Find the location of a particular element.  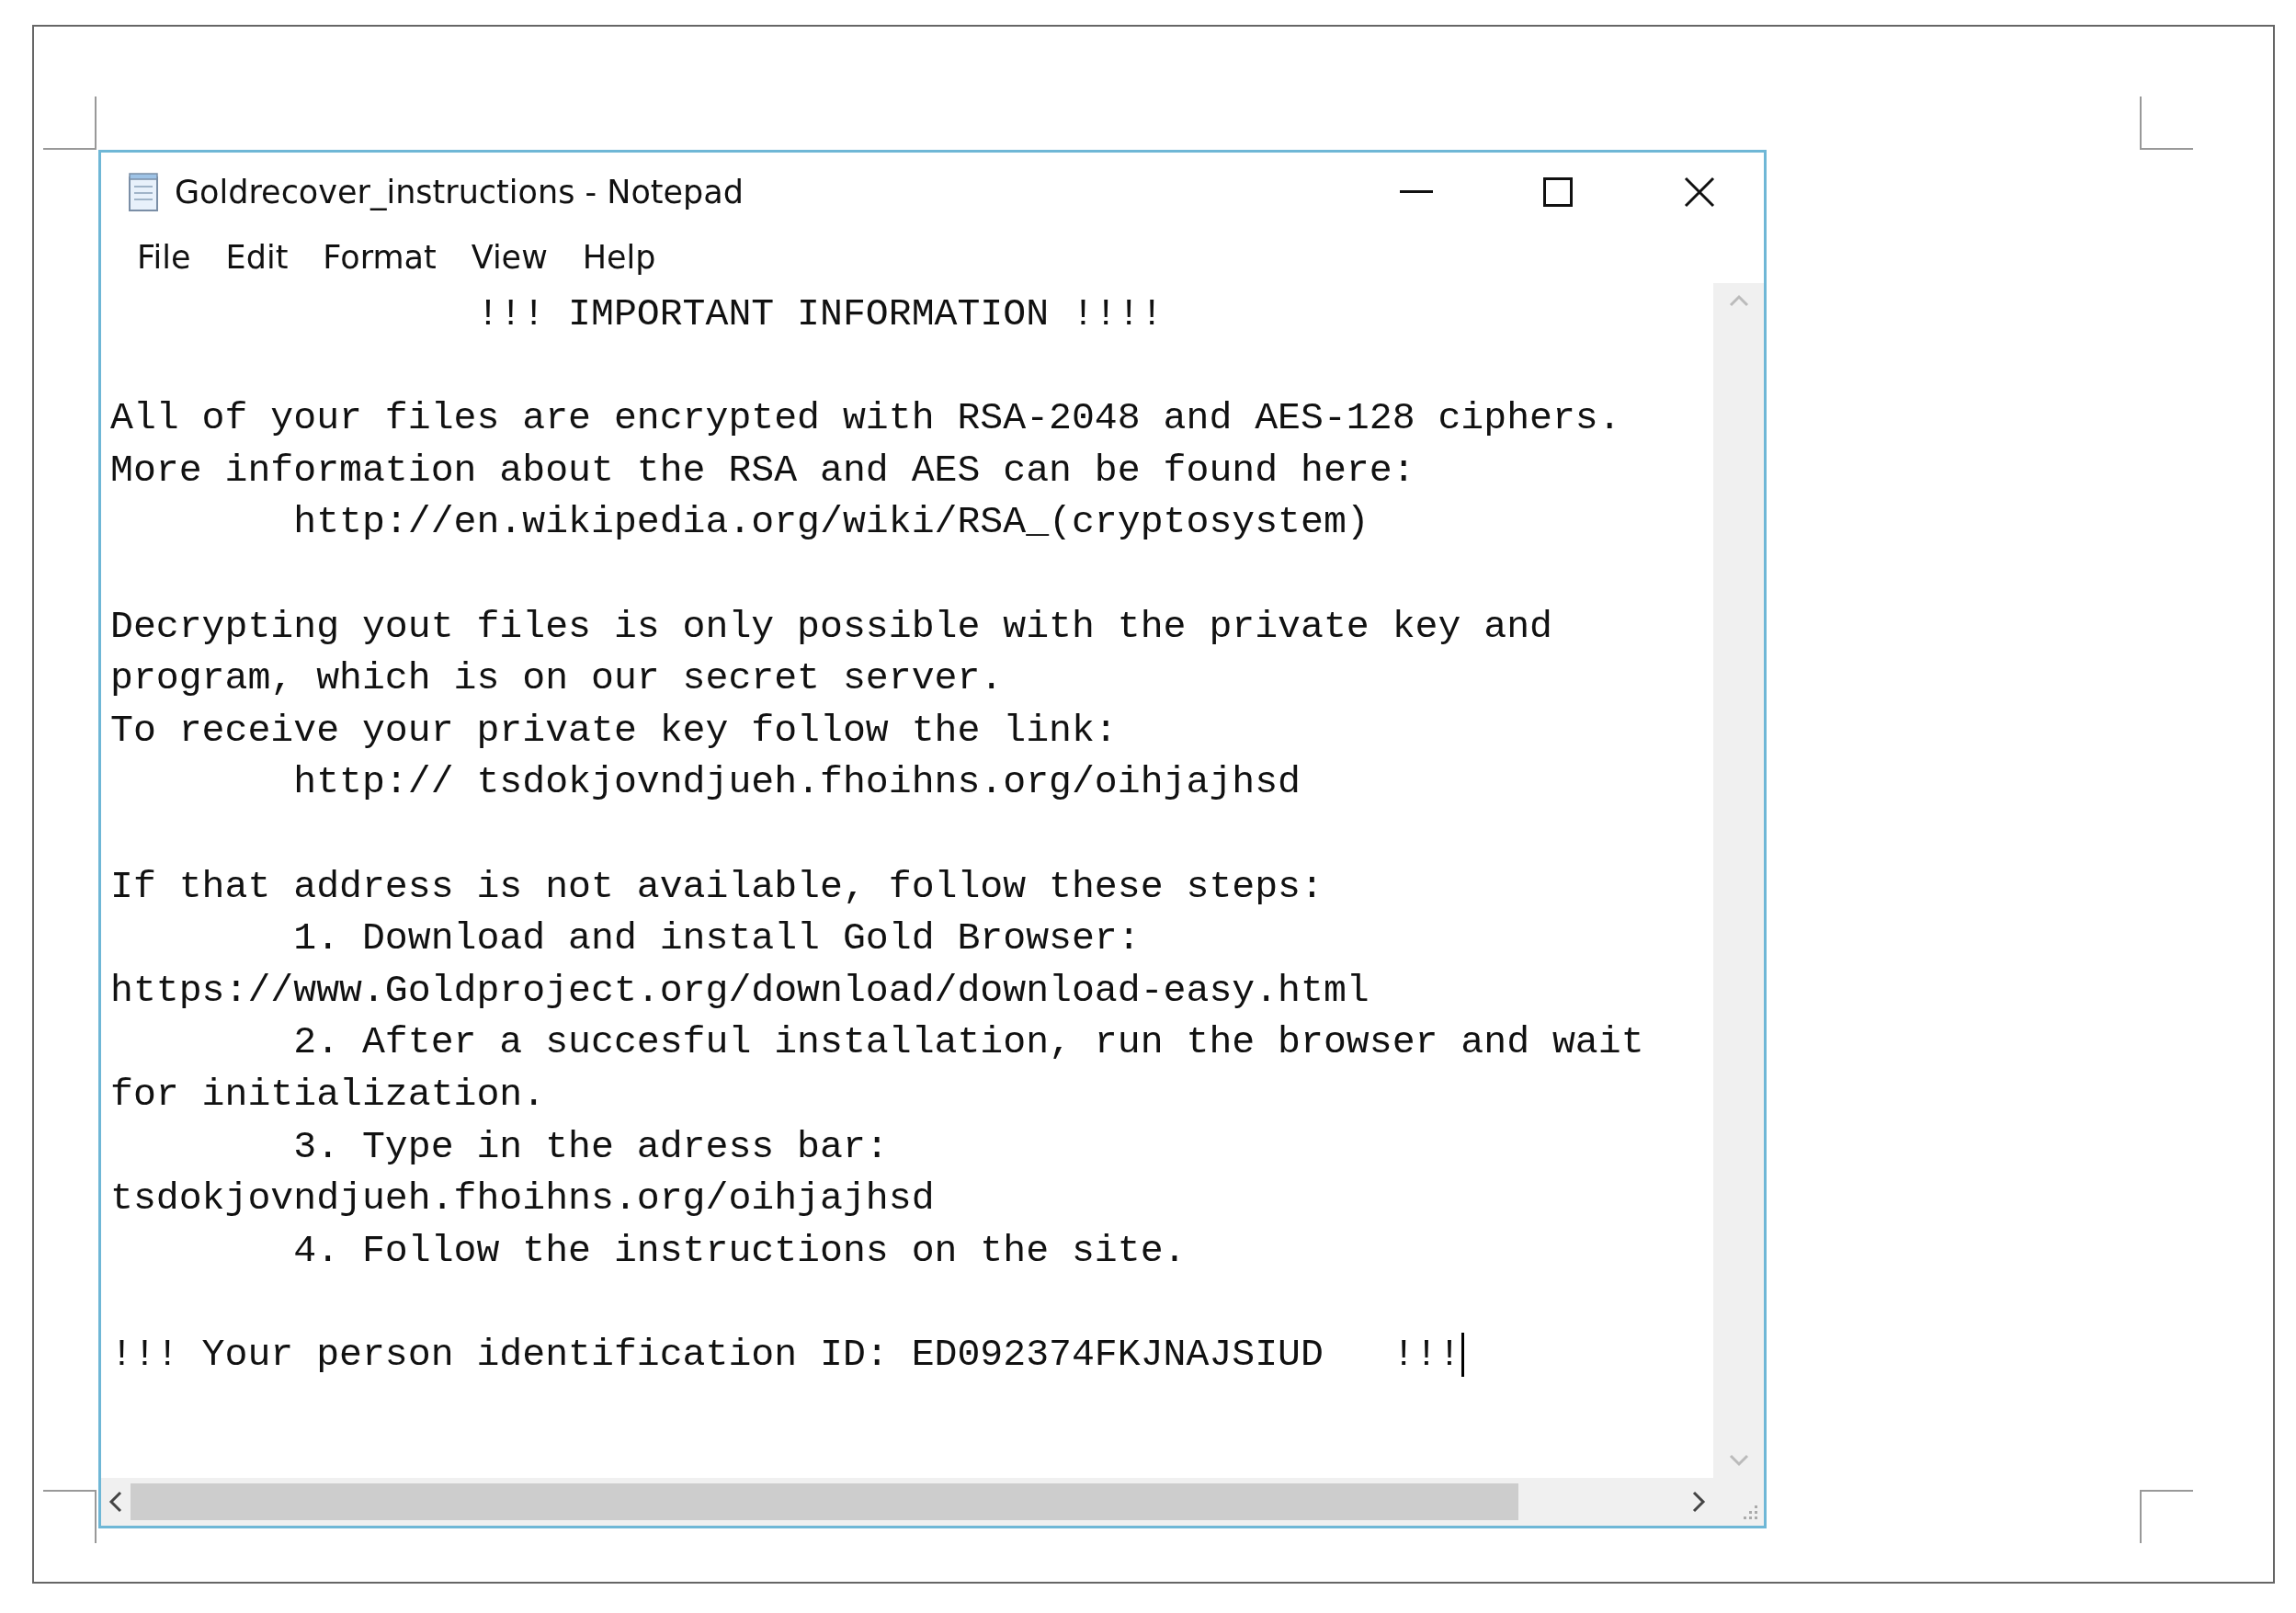

text-line: 4. Follow the instructions on the site. is located at coordinates (739, 1250).